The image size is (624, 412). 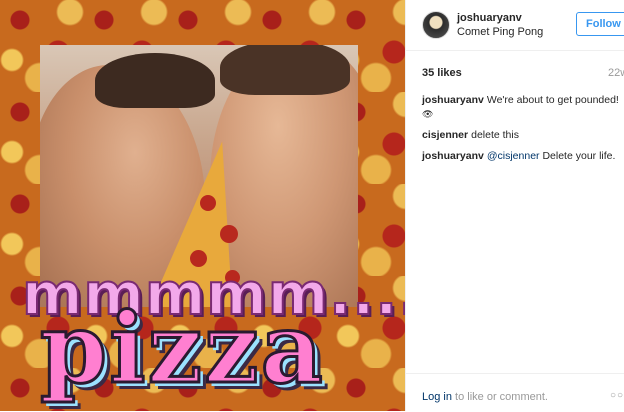 I want to click on person-right-hair, so click(x=285, y=70).